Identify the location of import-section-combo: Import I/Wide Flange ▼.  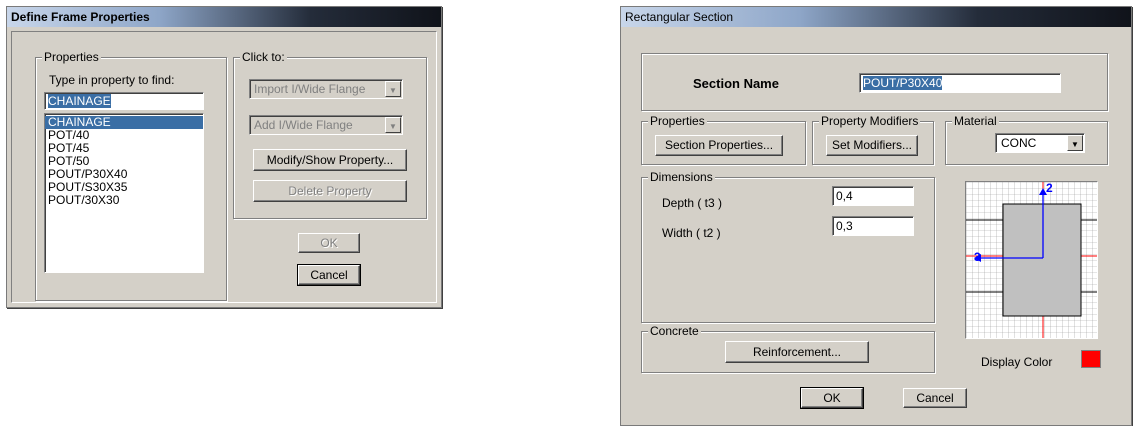
(326, 89).